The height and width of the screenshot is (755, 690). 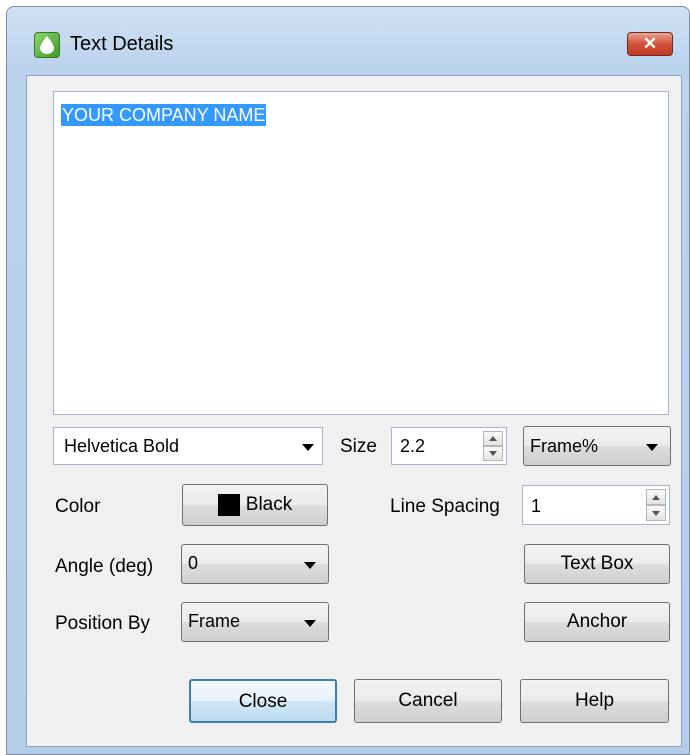 What do you see at coordinates (47, 45) in the screenshot?
I see `app-icon` at bounding box center [47, 45].